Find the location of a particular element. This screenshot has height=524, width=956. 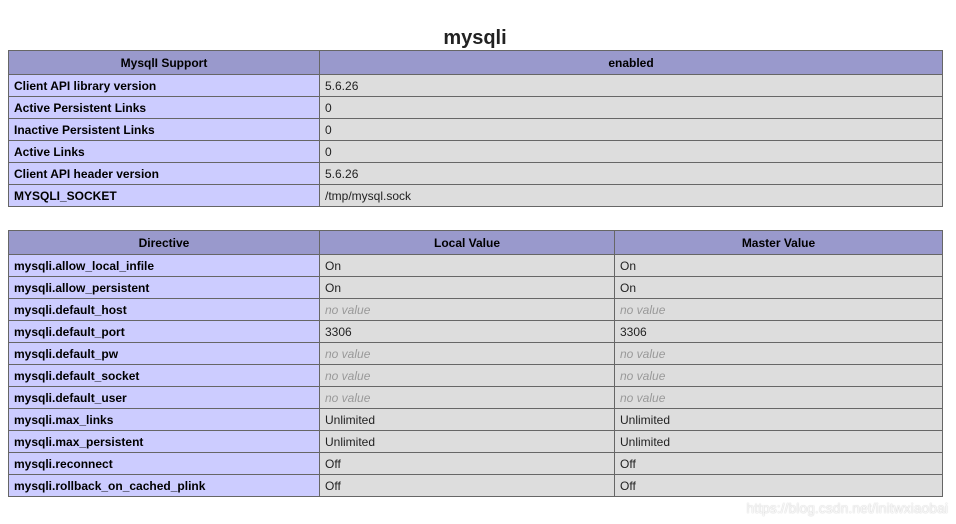

directive-row-default-host: mysqli.default_host no value no value is located at coordinates (475, 309).